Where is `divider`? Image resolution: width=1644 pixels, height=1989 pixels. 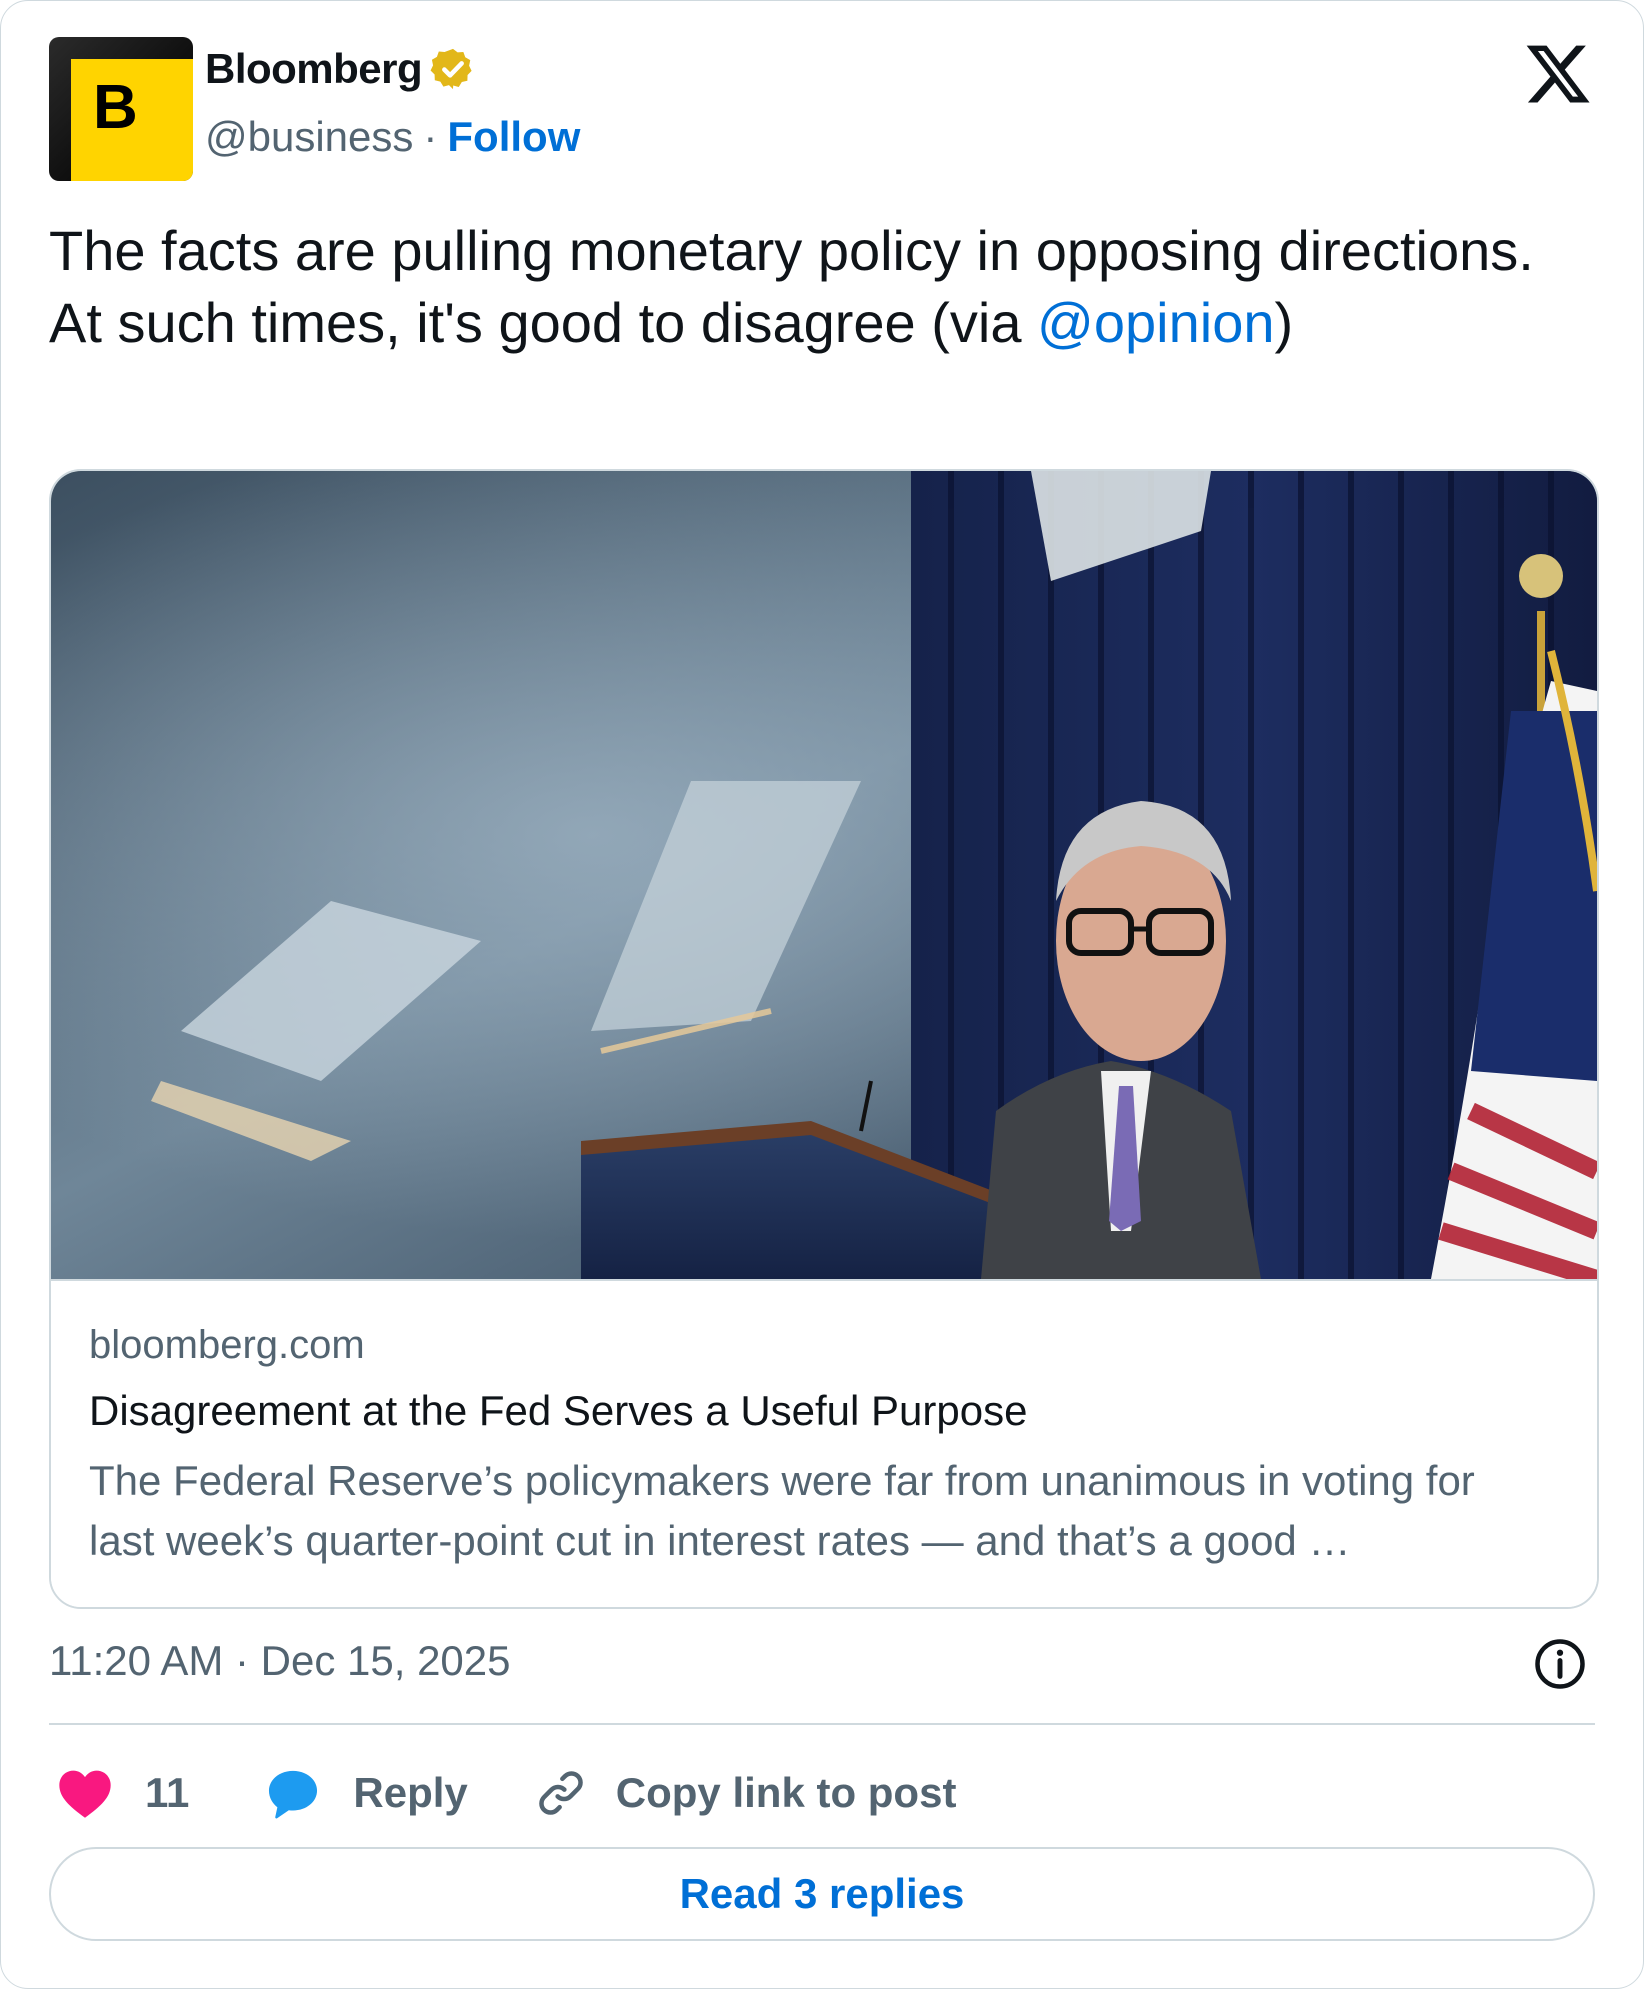
divider is located at coordinates (822, 1724).